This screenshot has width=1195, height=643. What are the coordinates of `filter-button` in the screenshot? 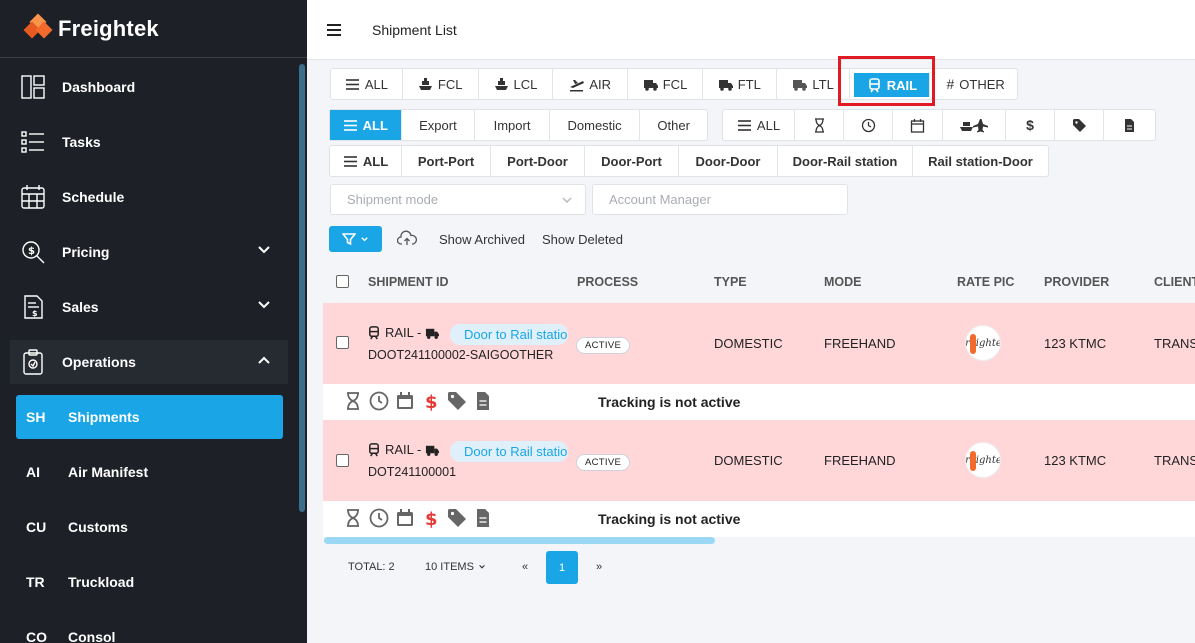 It's located at (355, 239).